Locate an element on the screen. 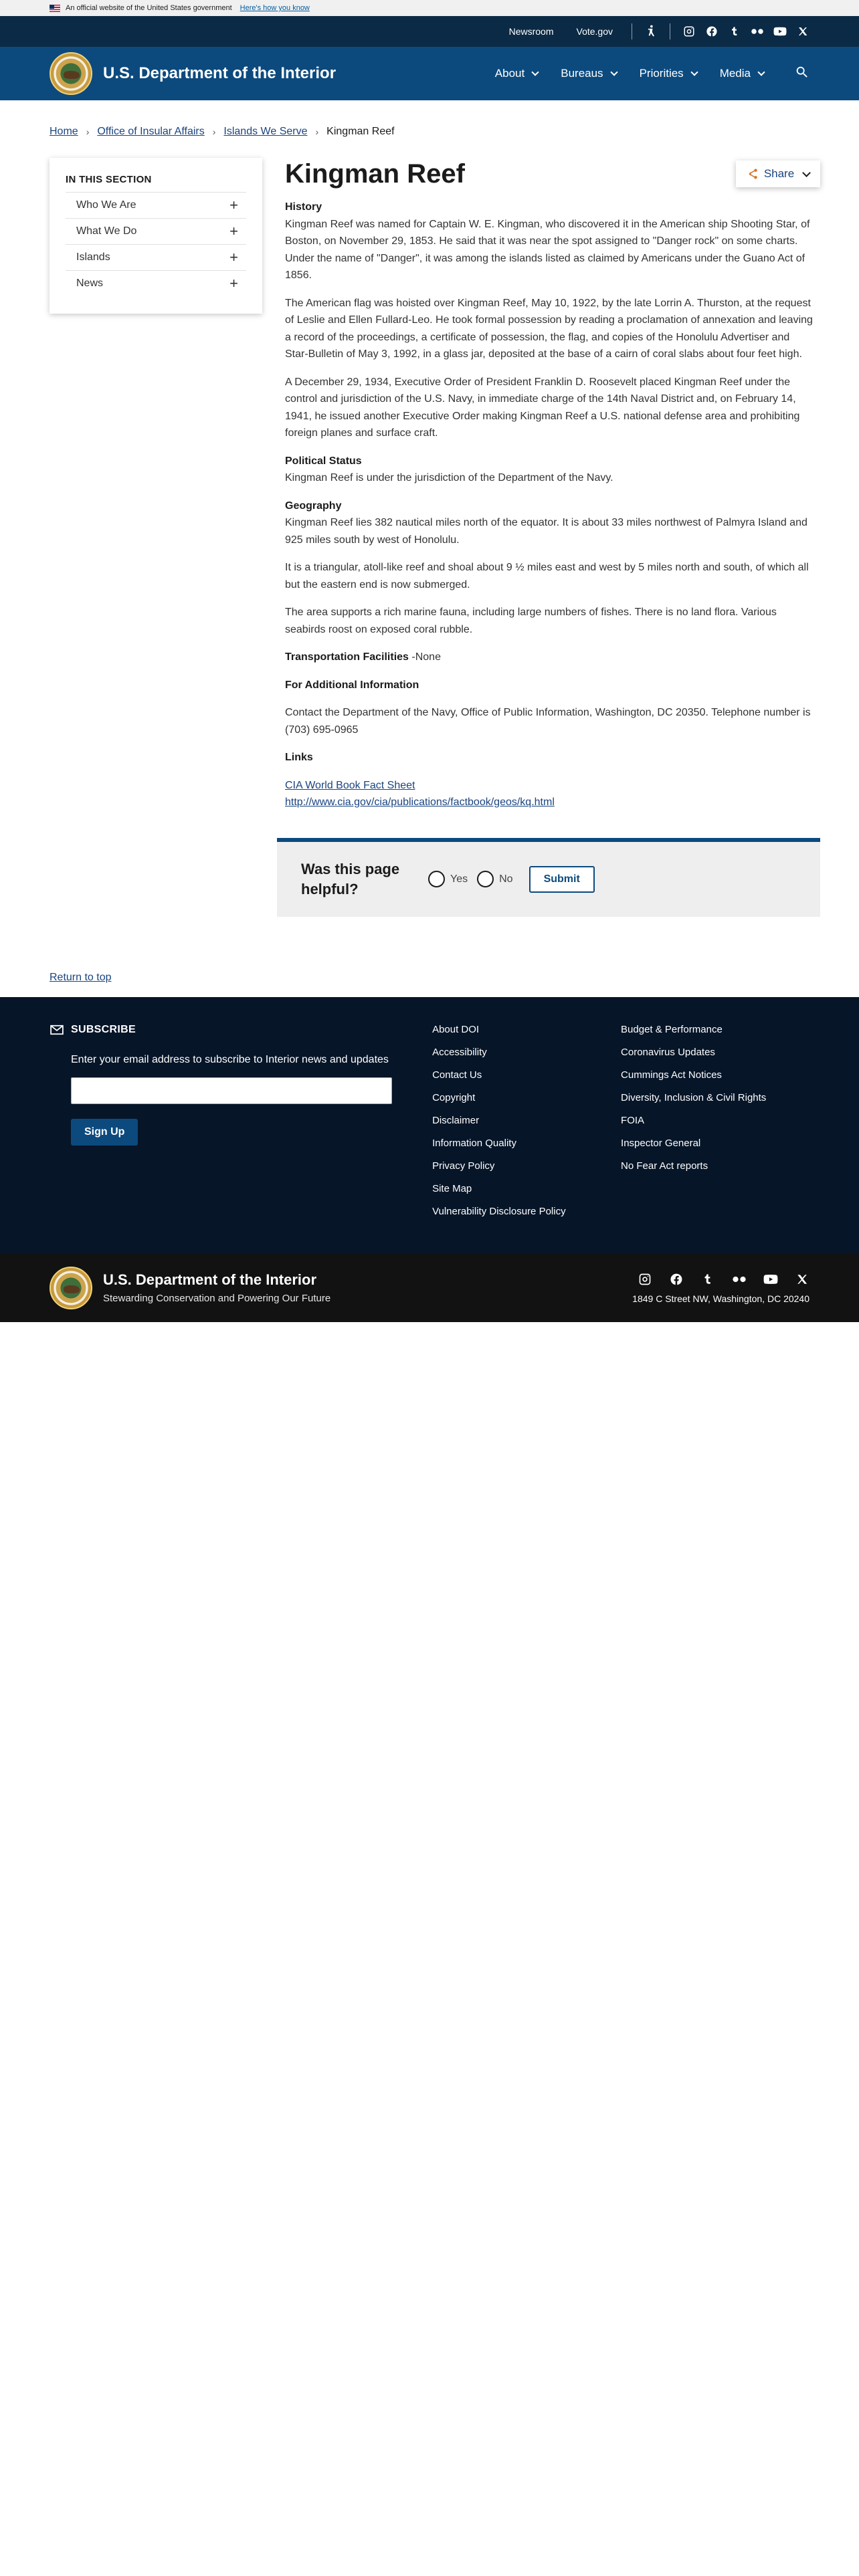  return-to-top-link: Return to top is located at coordinates (81, 978).